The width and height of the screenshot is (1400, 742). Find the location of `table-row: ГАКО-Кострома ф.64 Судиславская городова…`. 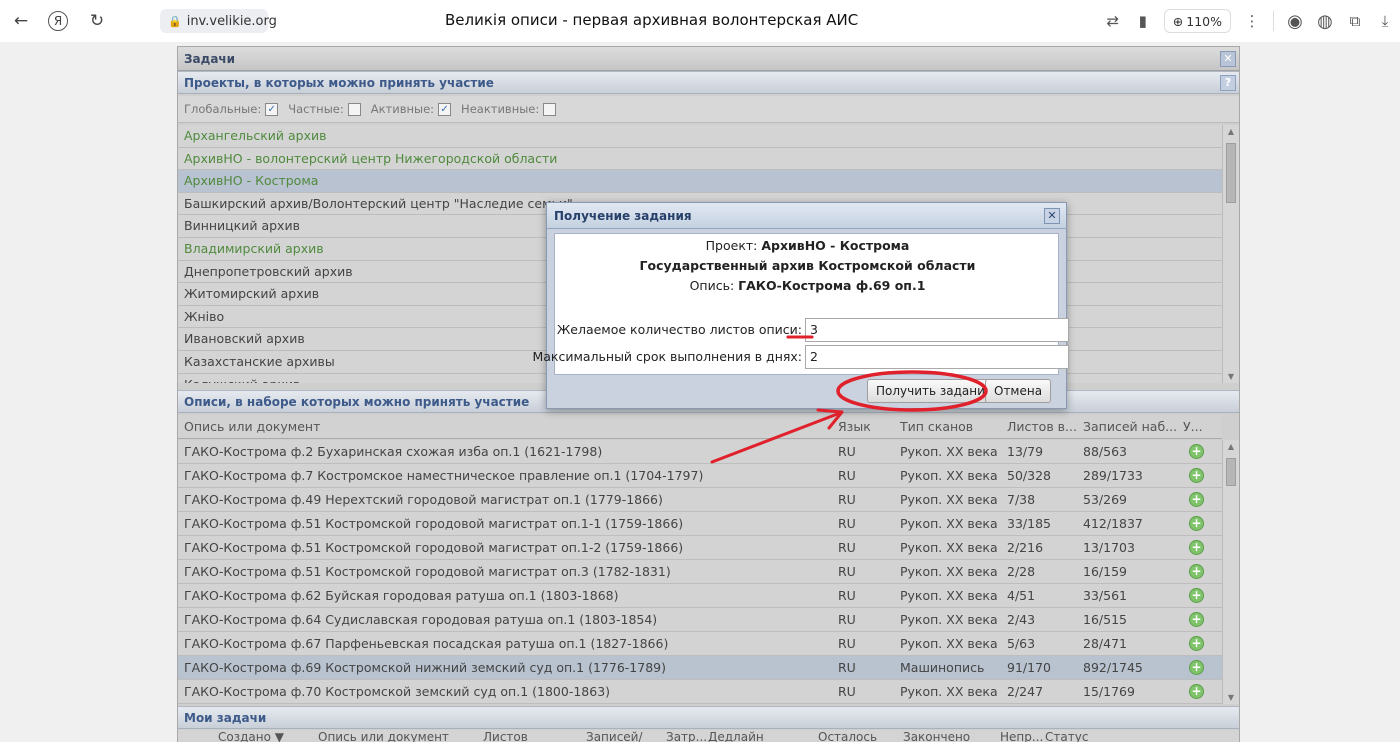

table-row: ГАКО-Кострома ф.64 Судиславская городова… is located at coordinates (700, 620).